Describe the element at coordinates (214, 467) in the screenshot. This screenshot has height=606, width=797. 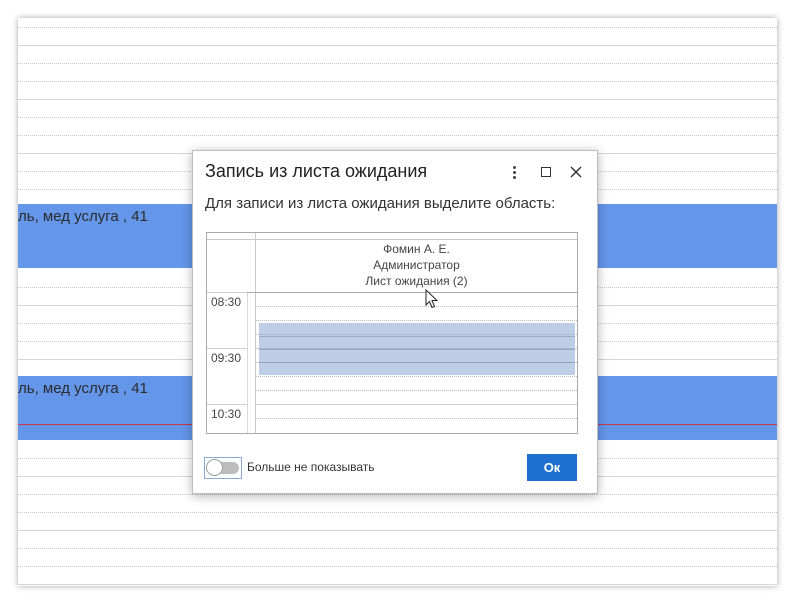
I see `toggle-knob` at that location.